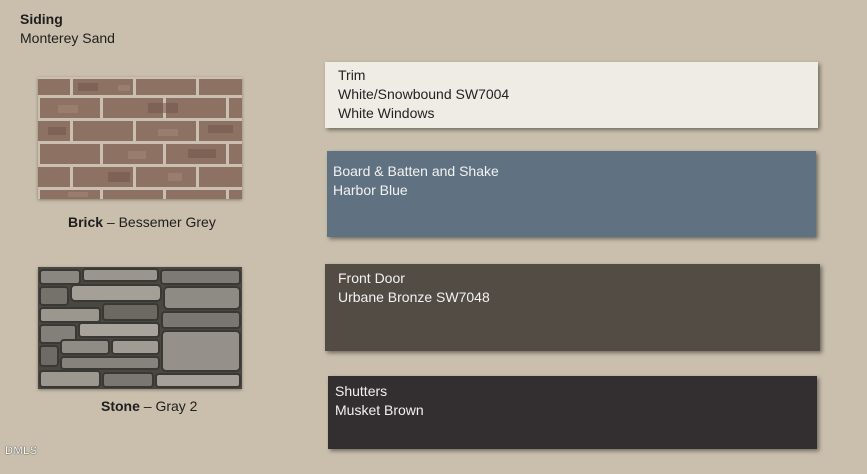 The height and width of the screenshot is (474, 867). Describe the element at coordinates (161, 222) in the screenshot. I see `brick-value: – Bessemer Grey` at that location.